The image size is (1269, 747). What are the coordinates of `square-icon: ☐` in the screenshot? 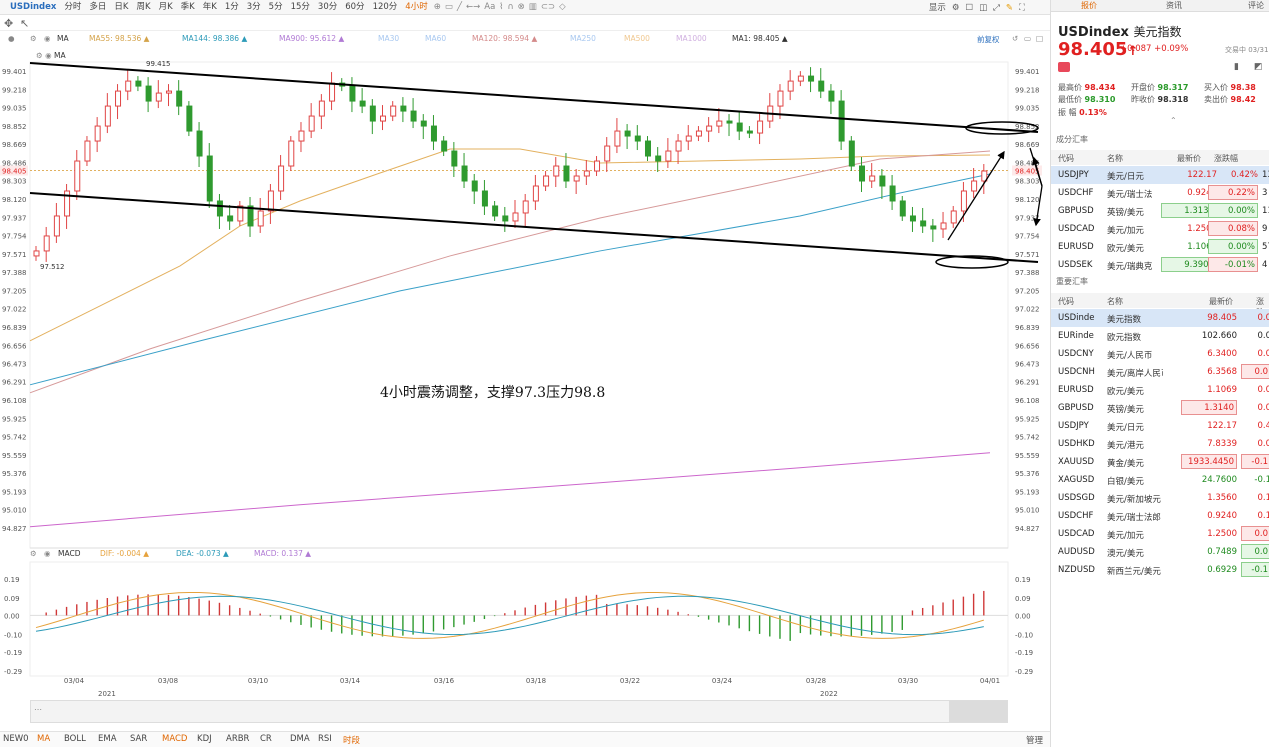 It's located at (969, 8).